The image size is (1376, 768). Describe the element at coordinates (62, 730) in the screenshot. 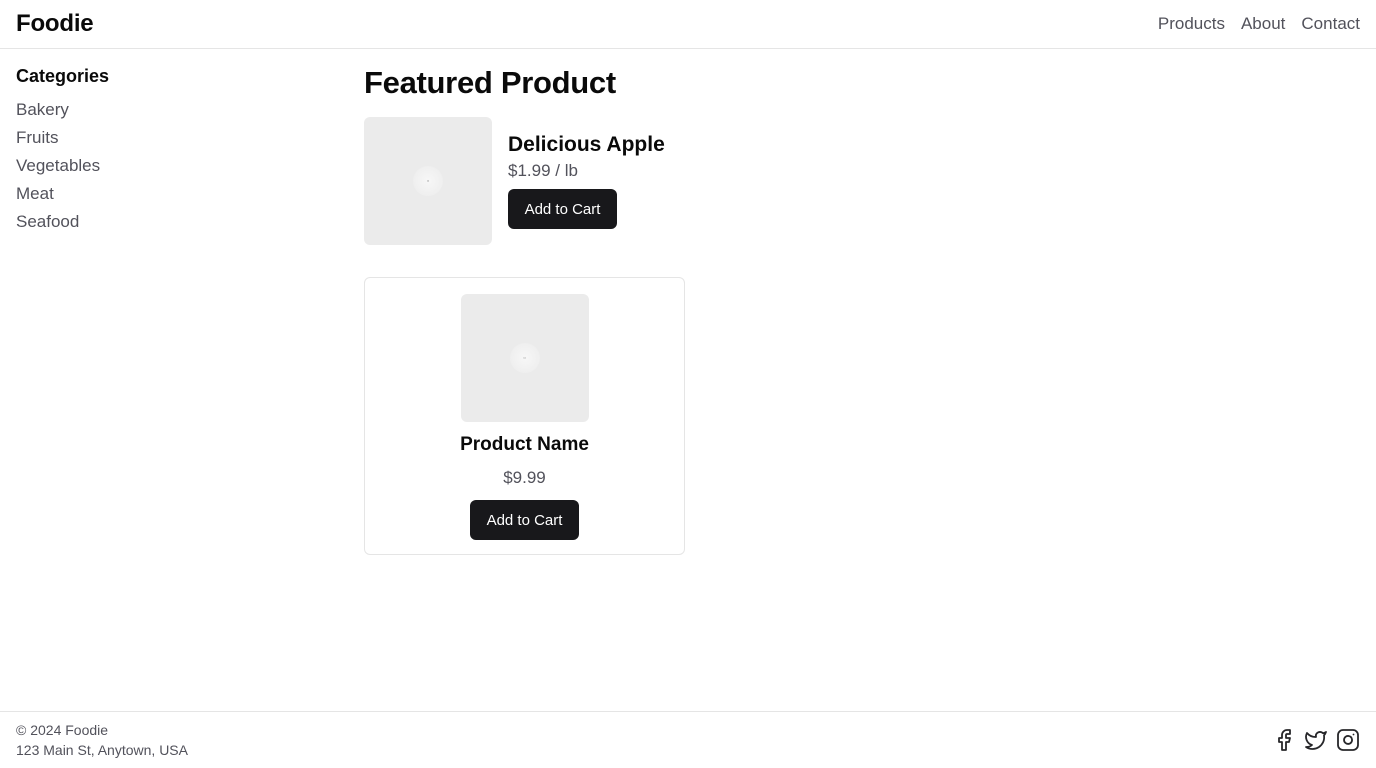

I see `footer-copyright: © 2024 Foodie` at that location.